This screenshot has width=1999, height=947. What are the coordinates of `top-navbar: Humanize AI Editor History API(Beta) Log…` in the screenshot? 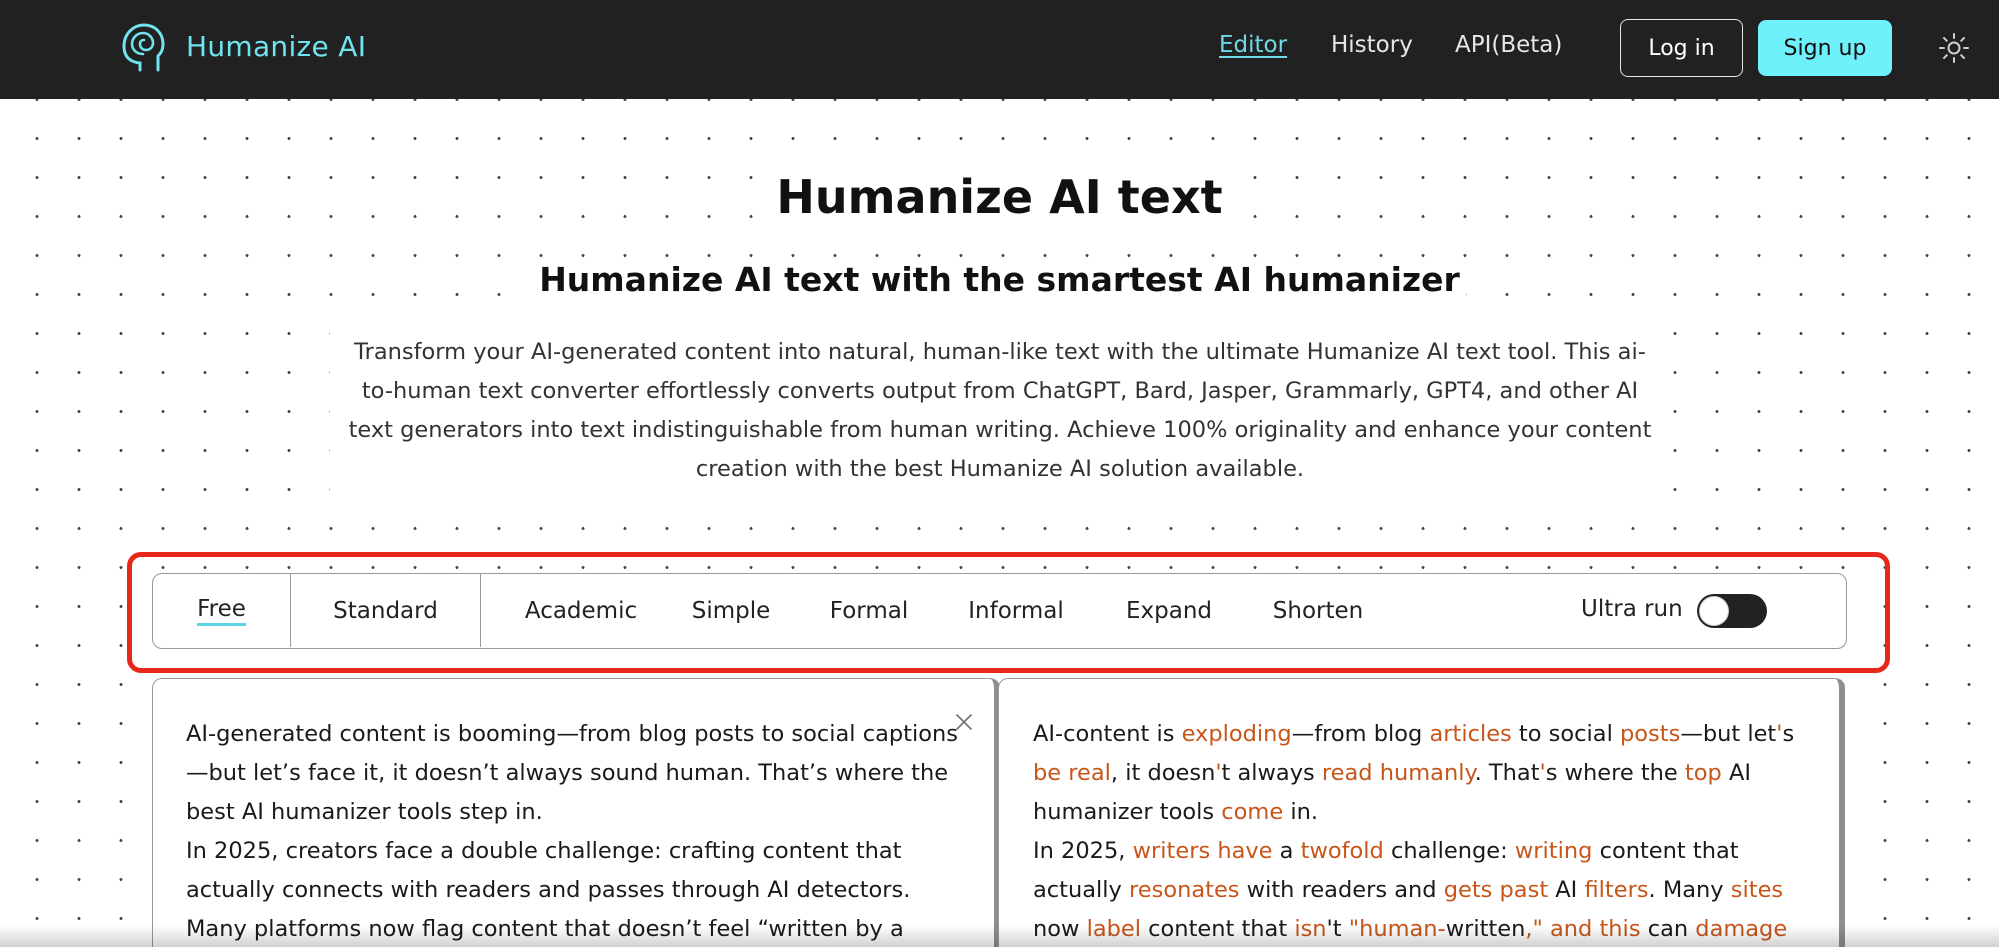 It's located at (999, 49).